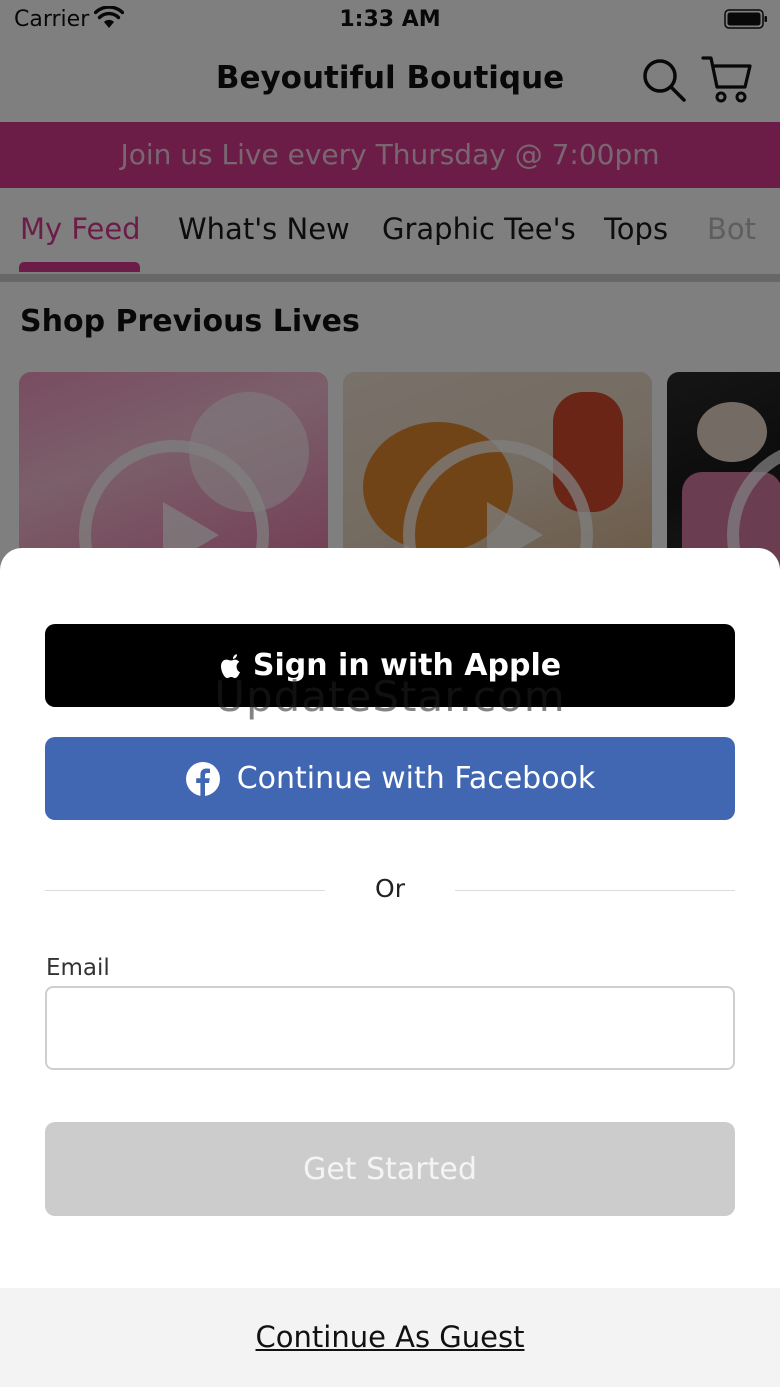 This screenshot has height=1387, width=780. I want to click on continue-with-facebook-button: Continue with Facebook, so click(390, 778).